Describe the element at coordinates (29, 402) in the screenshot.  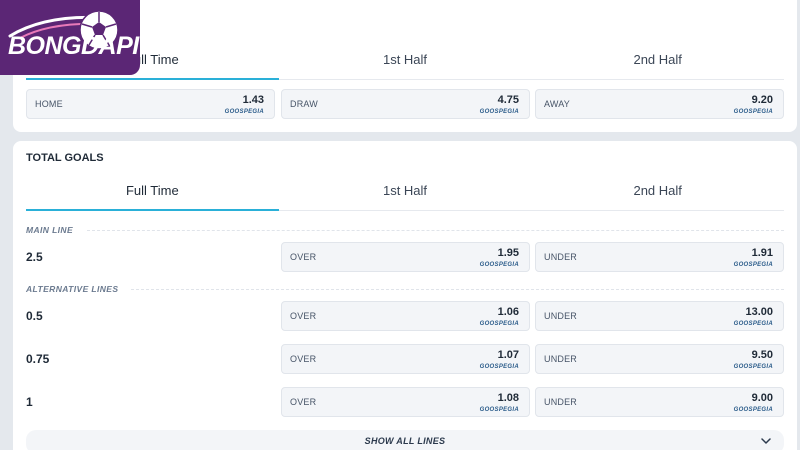
I see `line-value: 1` at that location.